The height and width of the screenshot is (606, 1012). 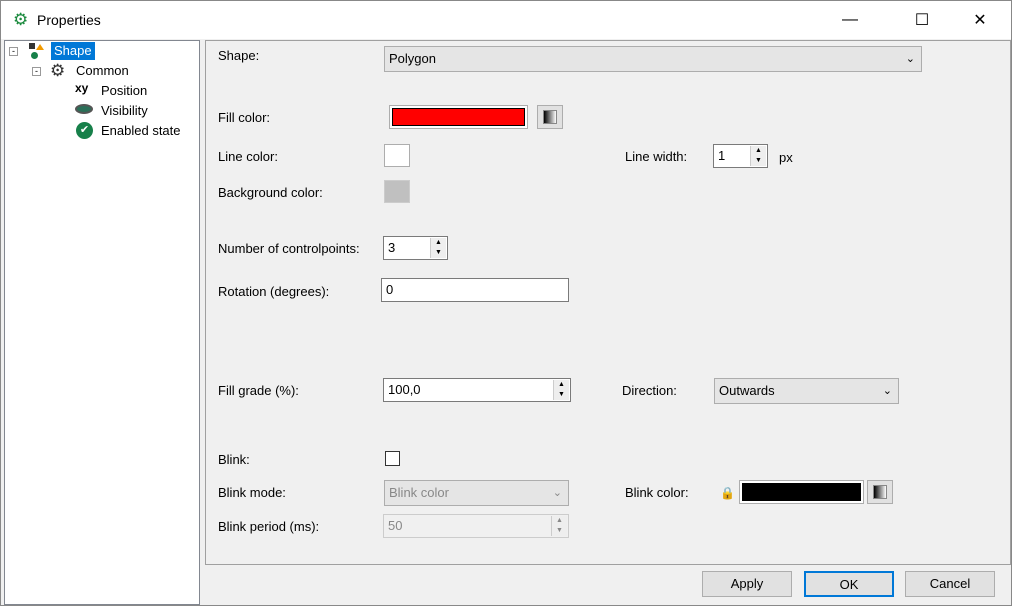 What do you see at coordinates (506, 20) in the screenshot?
I see `title-bar: ⚙ Properties — ☐ ✕` at bounding box center [506, 20].